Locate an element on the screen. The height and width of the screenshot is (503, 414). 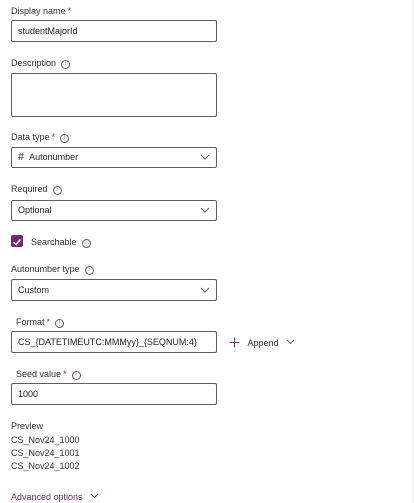
checkmark-icon is located at coordinates (17, 242).